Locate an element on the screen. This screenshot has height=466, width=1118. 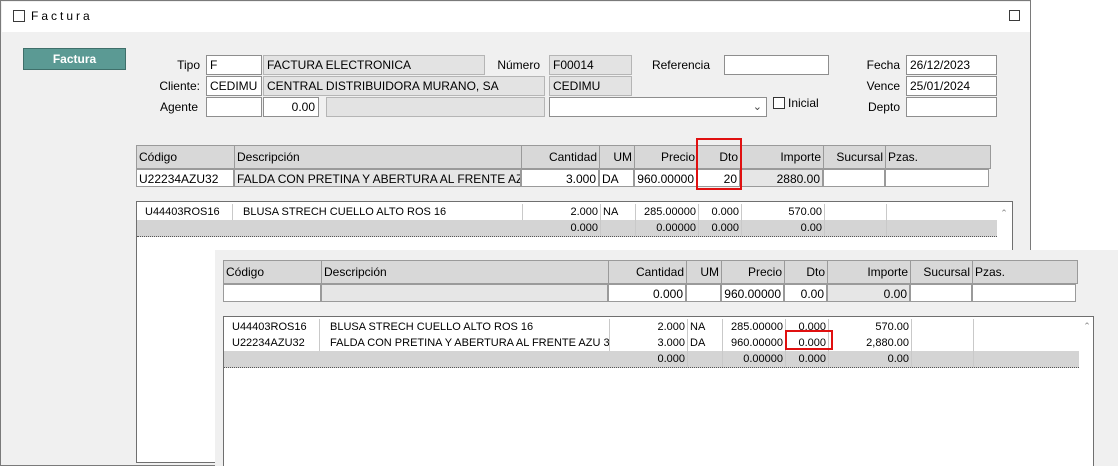
cell-codigo: U22234AZU32 is located at coordinates (275, 343).